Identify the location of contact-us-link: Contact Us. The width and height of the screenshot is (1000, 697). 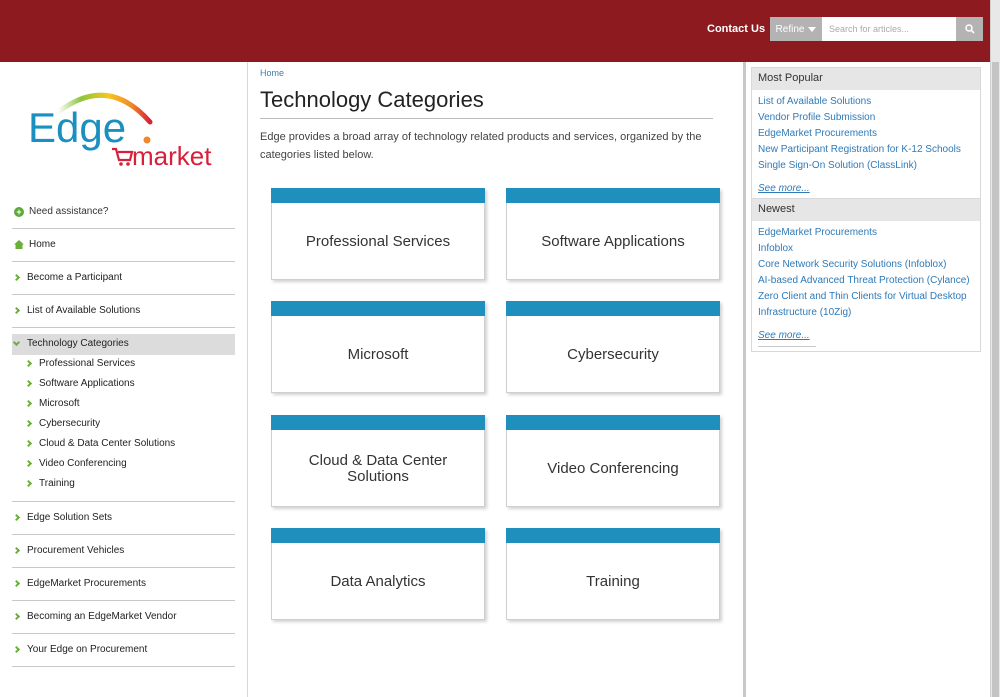
(736, 29).